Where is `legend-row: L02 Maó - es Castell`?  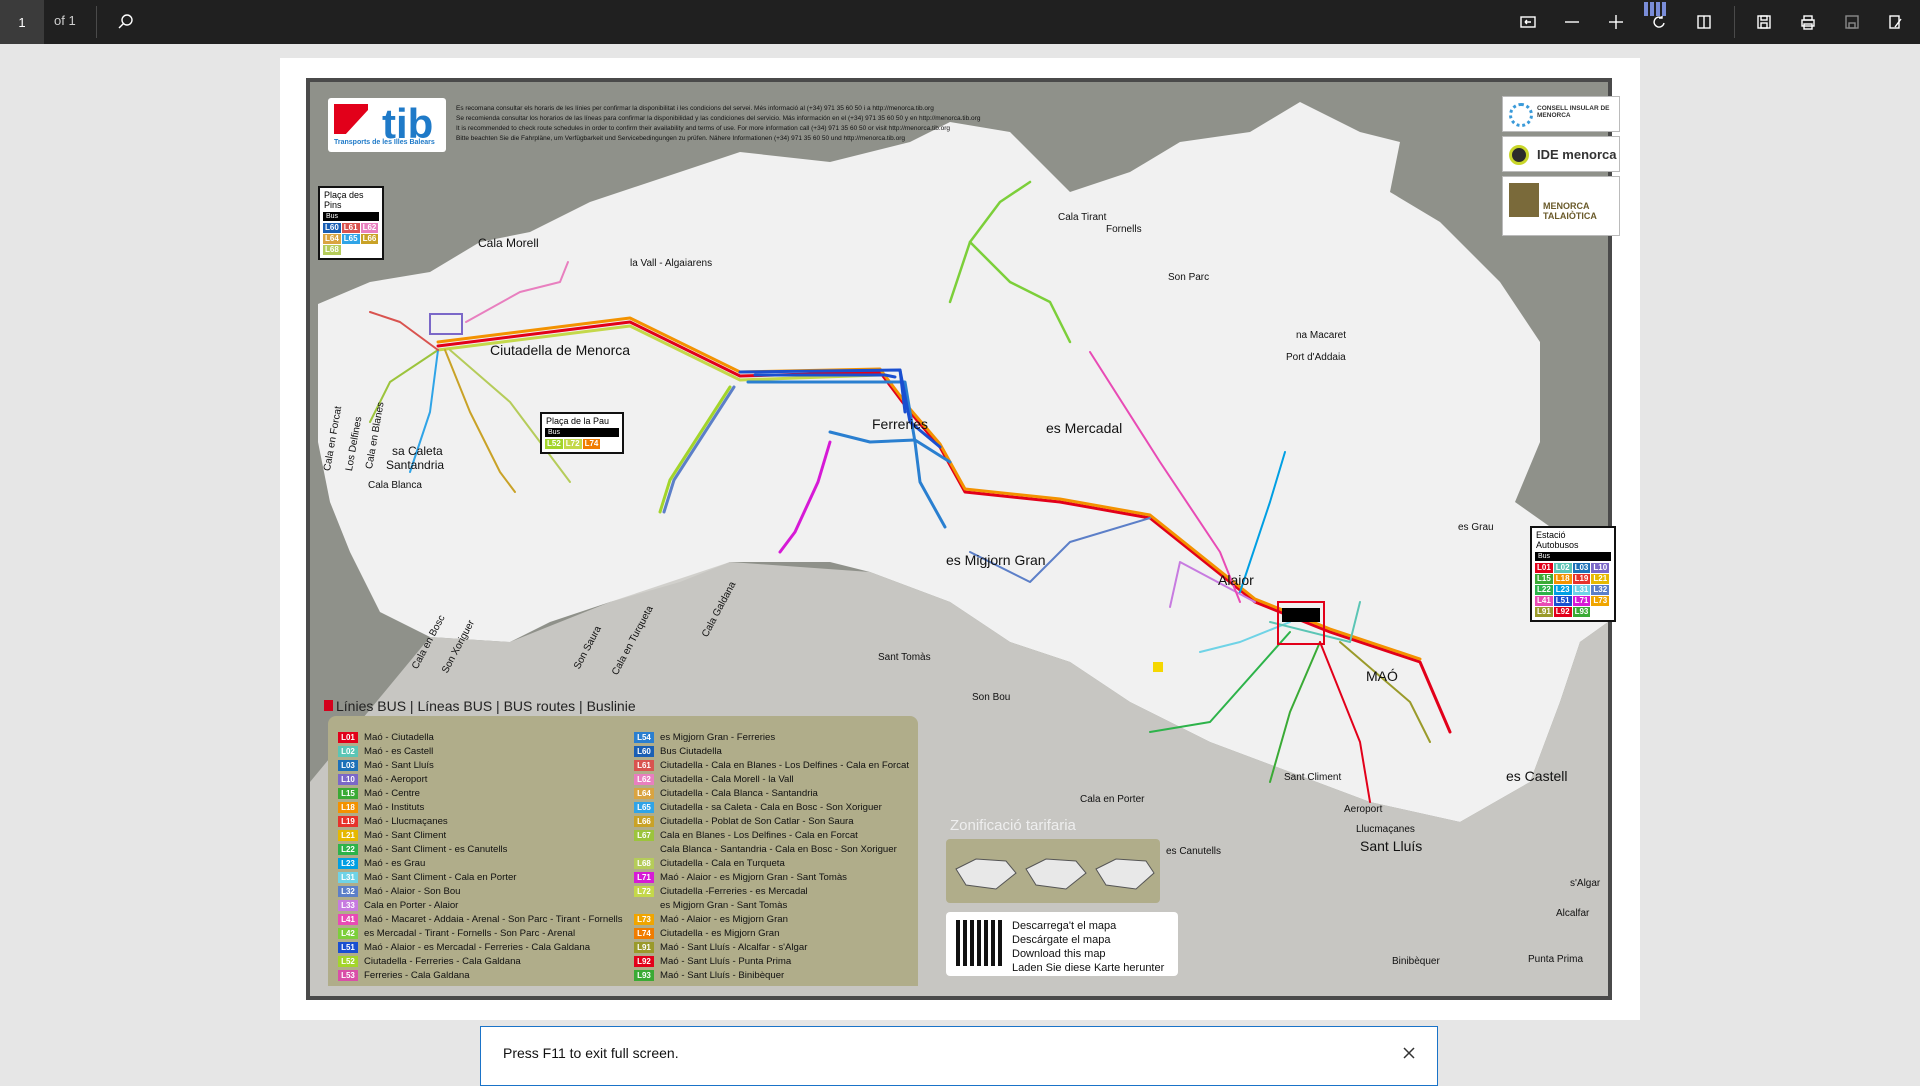
legend-row: L02 Maó - es Castell is located at coordinates (385, 751).